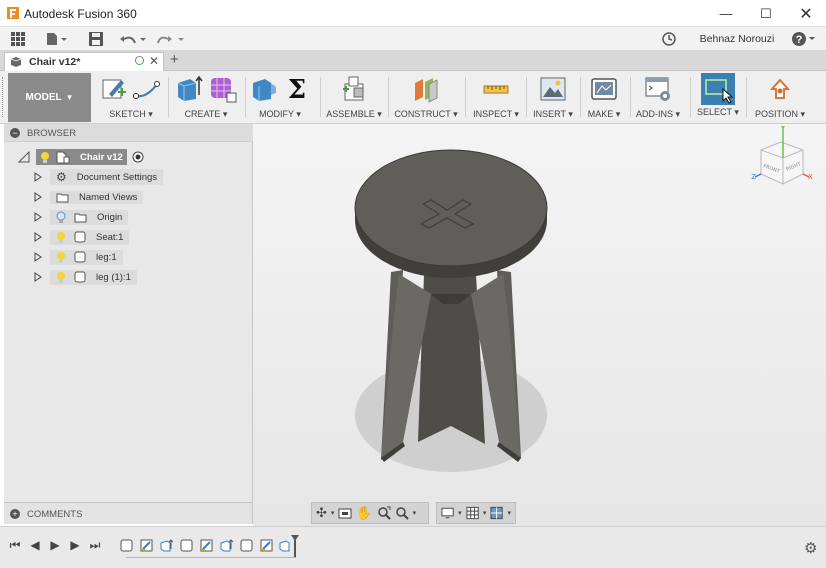 The width and height of the screenshot is (826, 568). I want to click on close-button: ✕, so click(806, 13).